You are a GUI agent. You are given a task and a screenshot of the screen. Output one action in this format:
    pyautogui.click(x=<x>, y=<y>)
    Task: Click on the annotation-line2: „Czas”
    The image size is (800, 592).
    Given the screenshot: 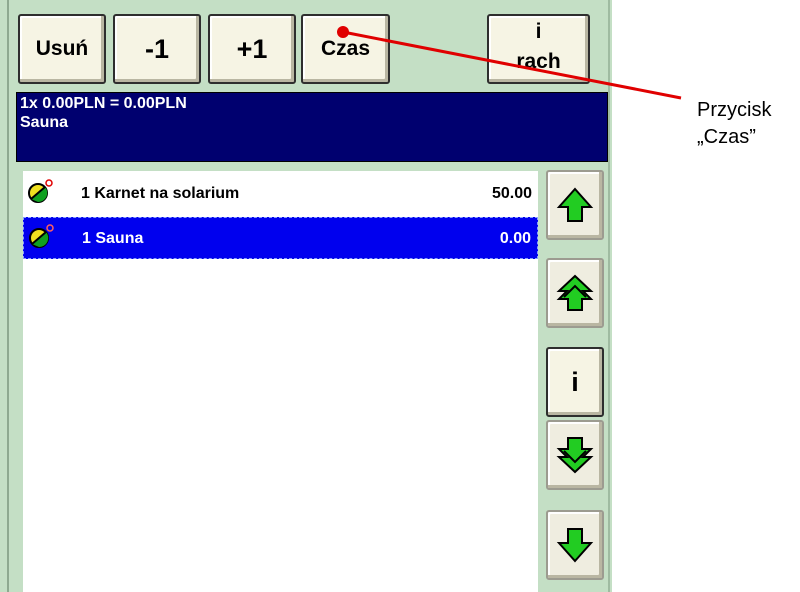 What is the action you would take?
    pyautogui.click(x=726, y=137)
    